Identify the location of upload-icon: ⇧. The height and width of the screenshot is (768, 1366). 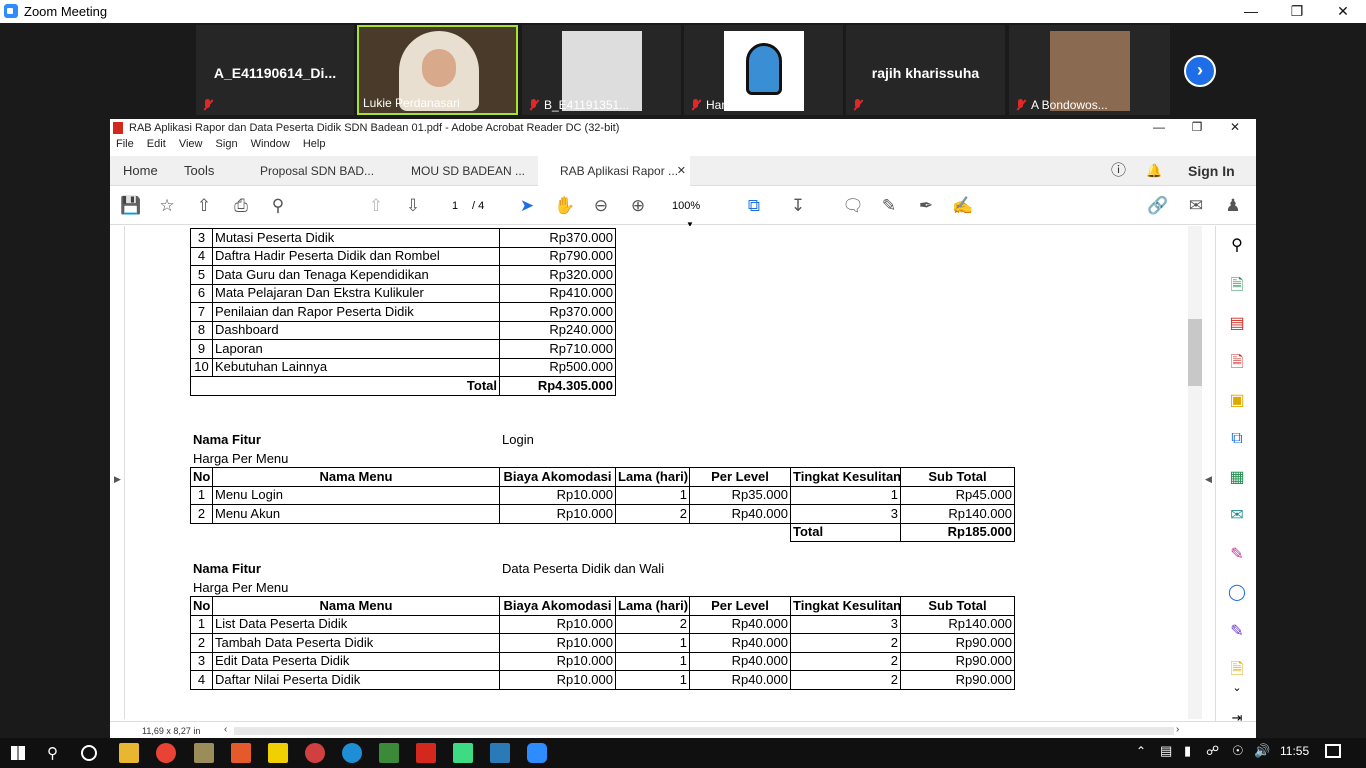
(204, 206).